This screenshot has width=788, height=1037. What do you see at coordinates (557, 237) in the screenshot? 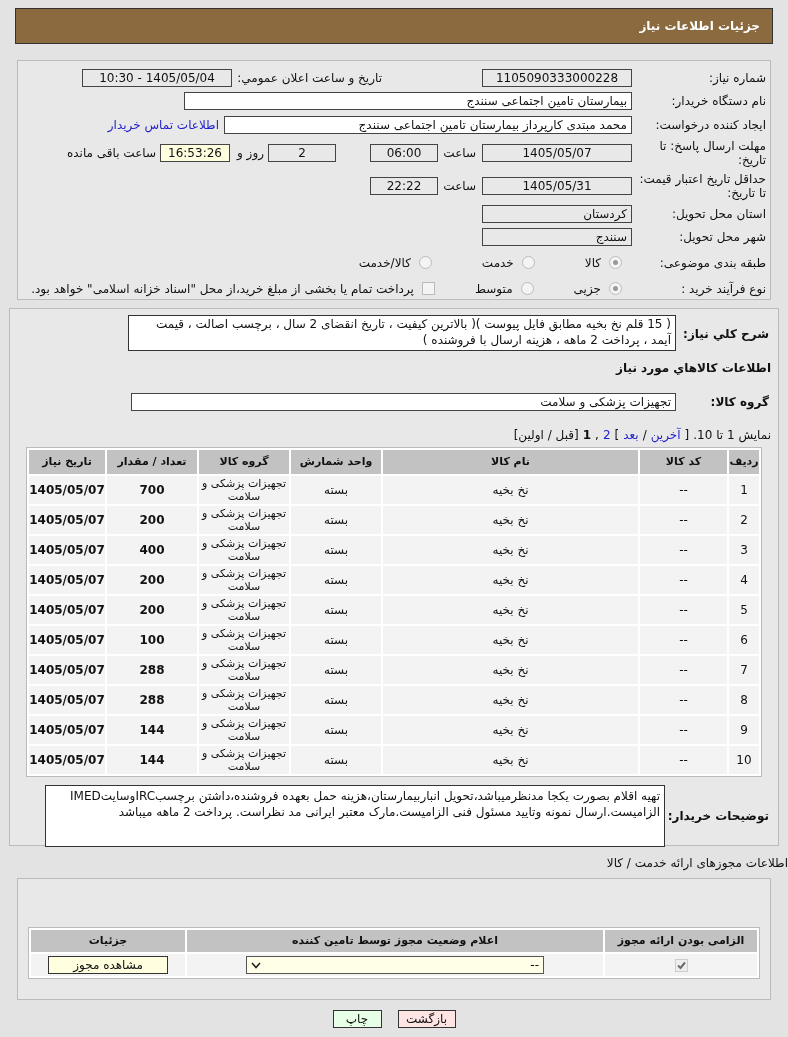
I see `text-field: سنندج` at bounding box center [557, 237].